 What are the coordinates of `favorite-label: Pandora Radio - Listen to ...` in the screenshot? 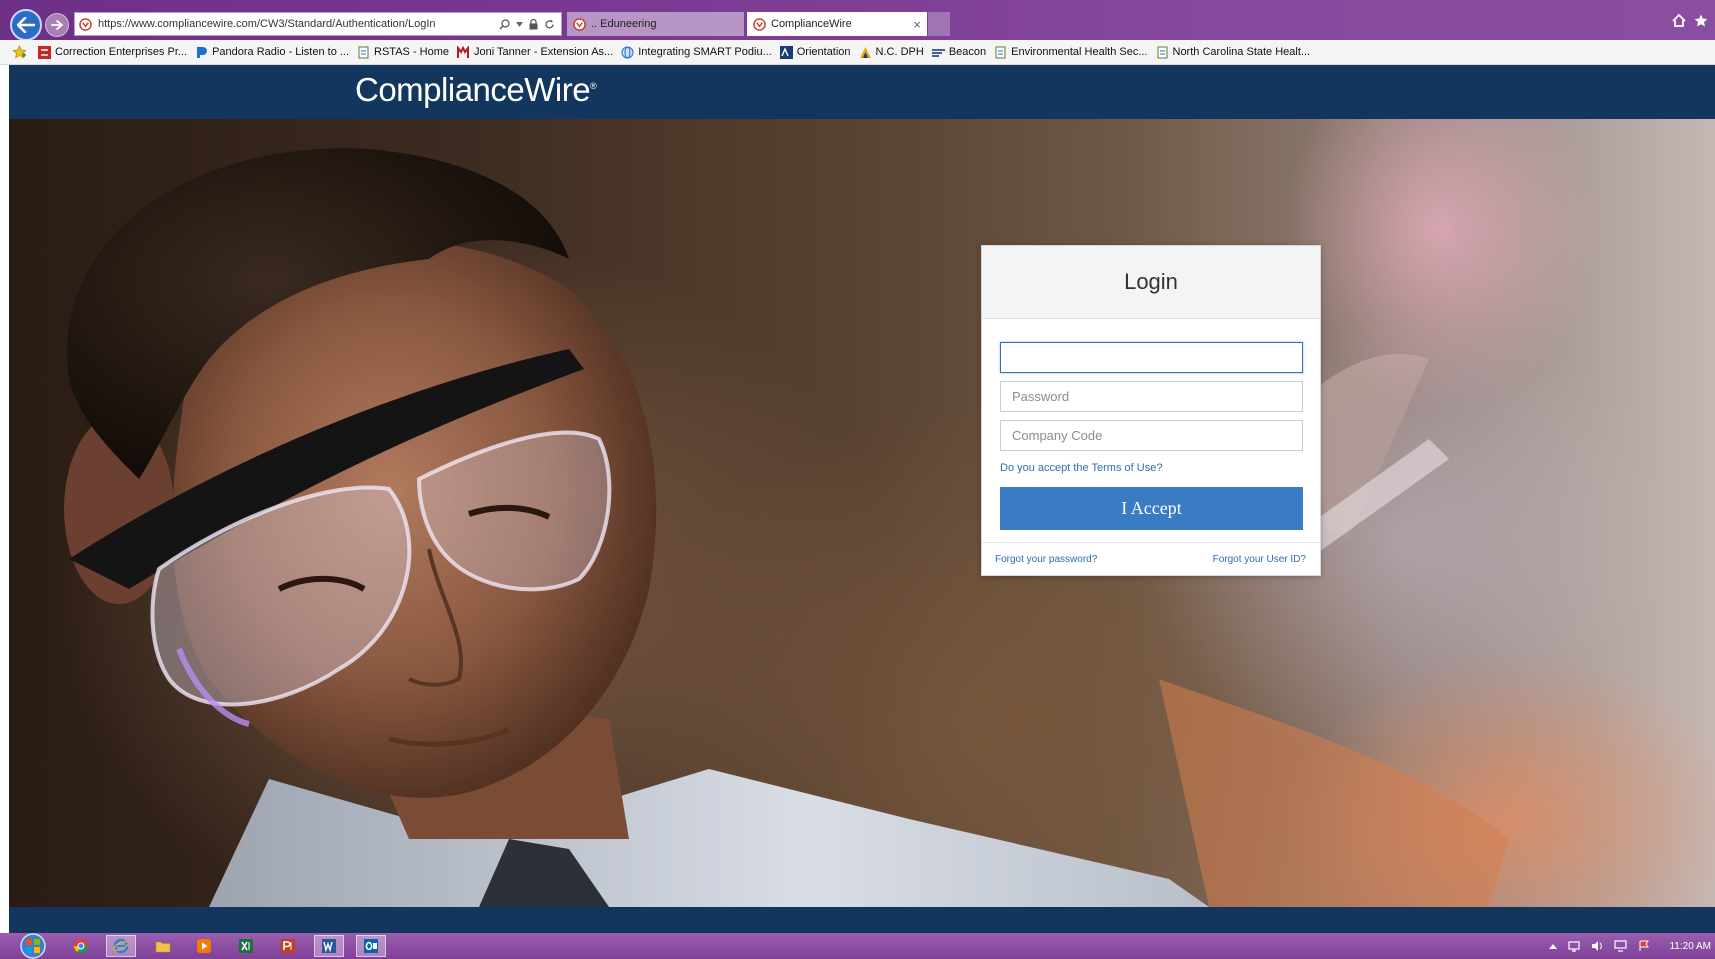 It's located at (281, 52).